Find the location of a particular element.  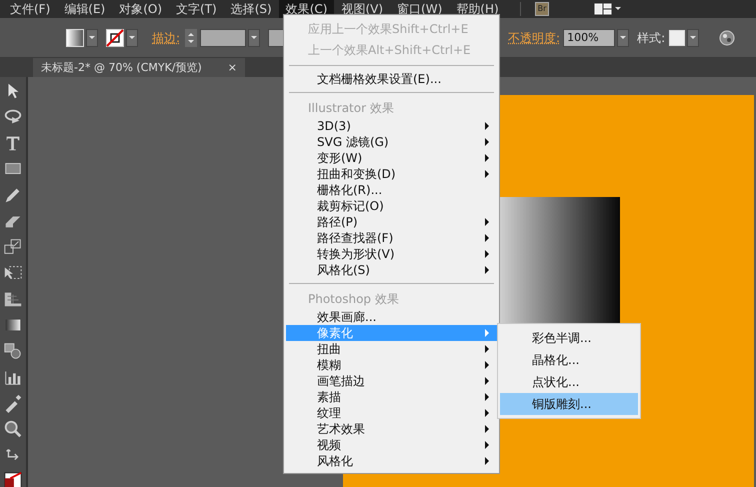

menu-item-label: 风格化 is located at coordinates (335, 461).